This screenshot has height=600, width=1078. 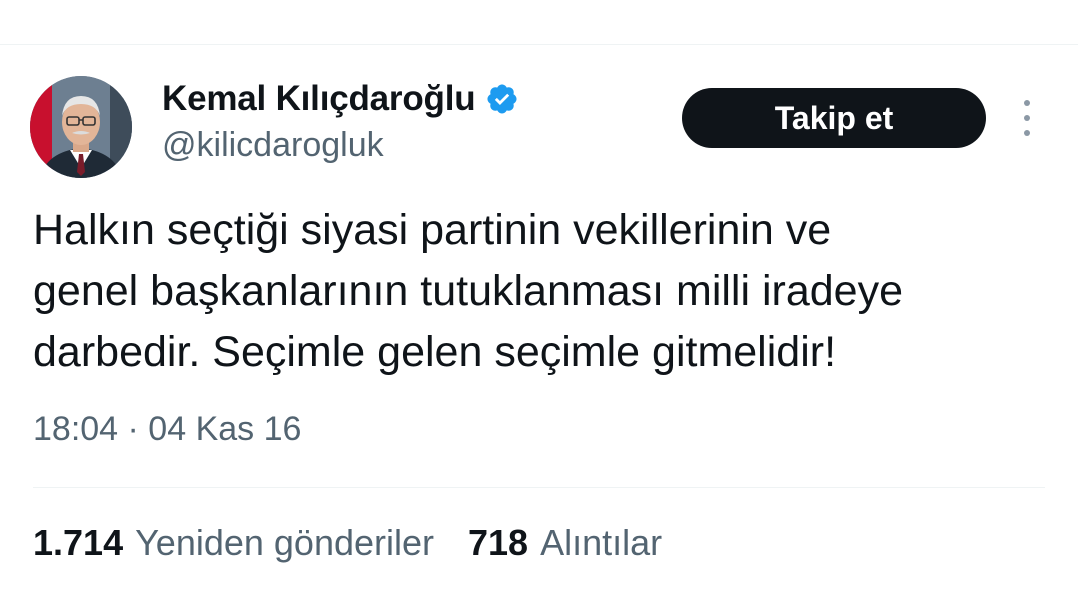 What do you see at coordinates (81, 127) in the screenshot?
I see `avatar` at bounding box center [81, 127].